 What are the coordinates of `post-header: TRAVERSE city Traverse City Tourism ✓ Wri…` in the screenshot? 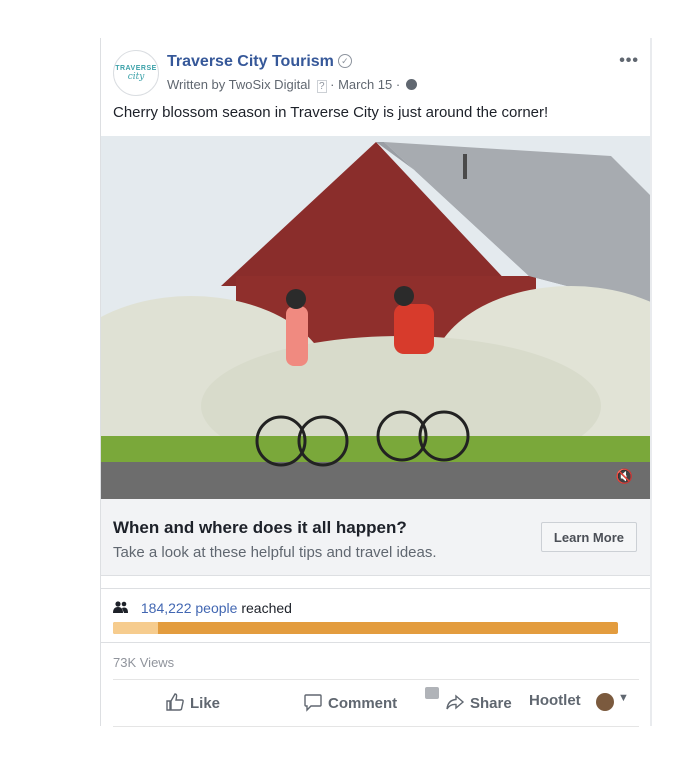 It's located at (376, 73).